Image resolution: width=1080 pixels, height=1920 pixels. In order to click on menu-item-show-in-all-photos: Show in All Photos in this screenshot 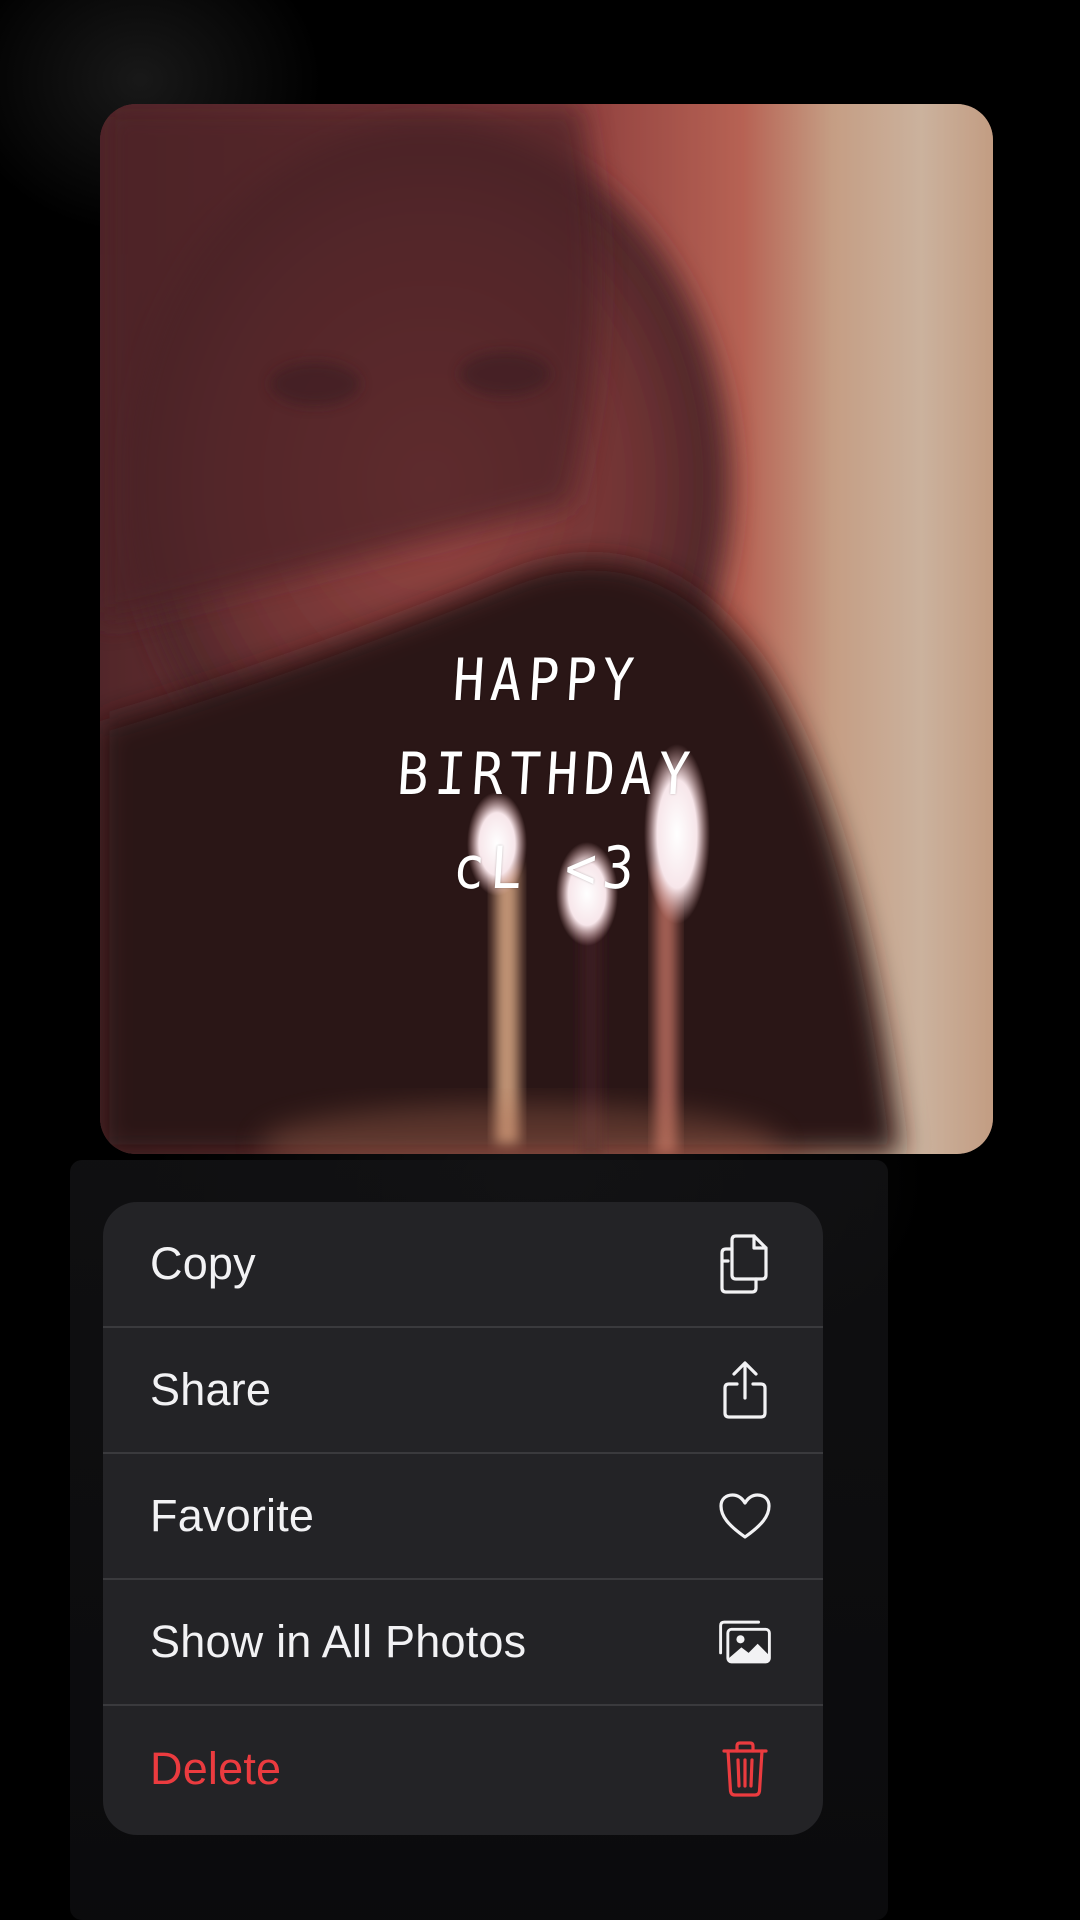, I will do `click(463, 1643)`.